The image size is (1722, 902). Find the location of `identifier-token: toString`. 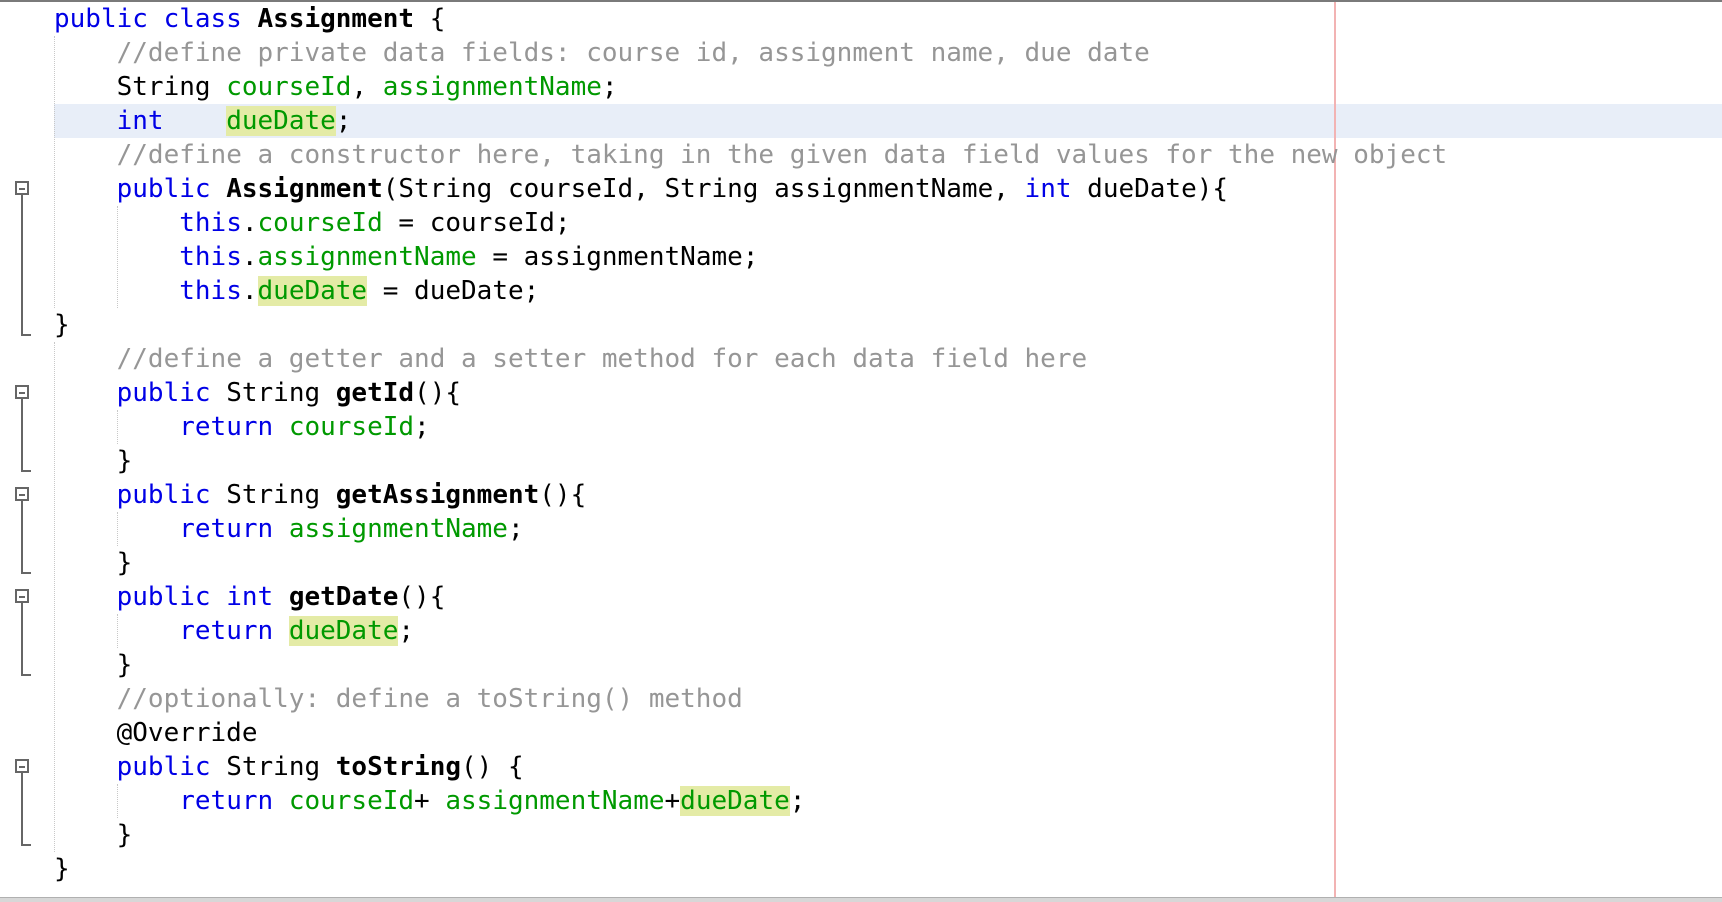

identifier-token: toString is located at coordinates (398, 767).